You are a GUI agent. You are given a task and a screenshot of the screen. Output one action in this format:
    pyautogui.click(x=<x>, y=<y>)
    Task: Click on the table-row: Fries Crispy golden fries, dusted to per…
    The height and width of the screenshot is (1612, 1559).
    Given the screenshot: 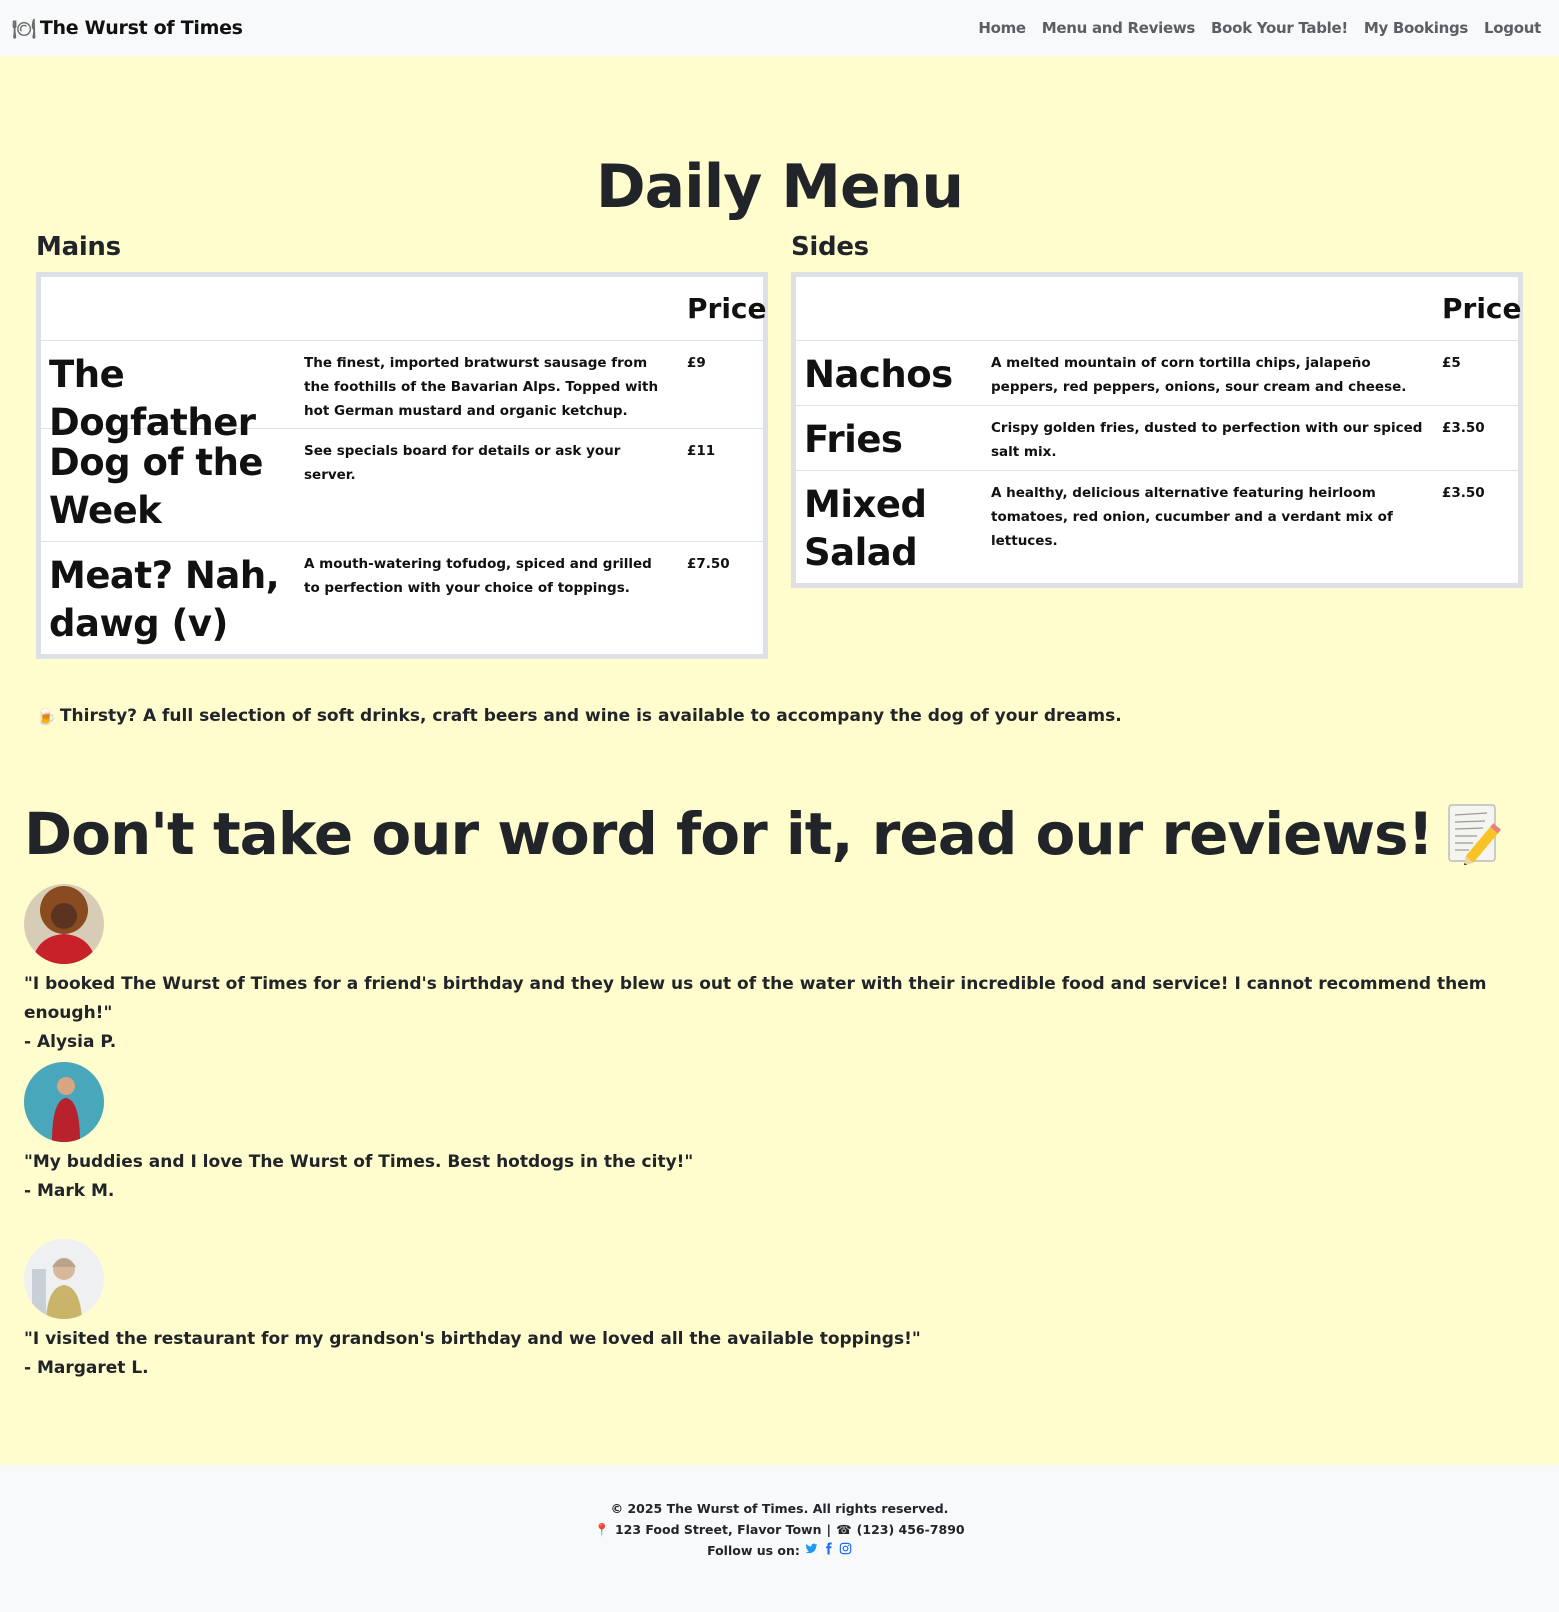 What is the action you would take?
    pyautogui.click(x=1157, y=437)
    